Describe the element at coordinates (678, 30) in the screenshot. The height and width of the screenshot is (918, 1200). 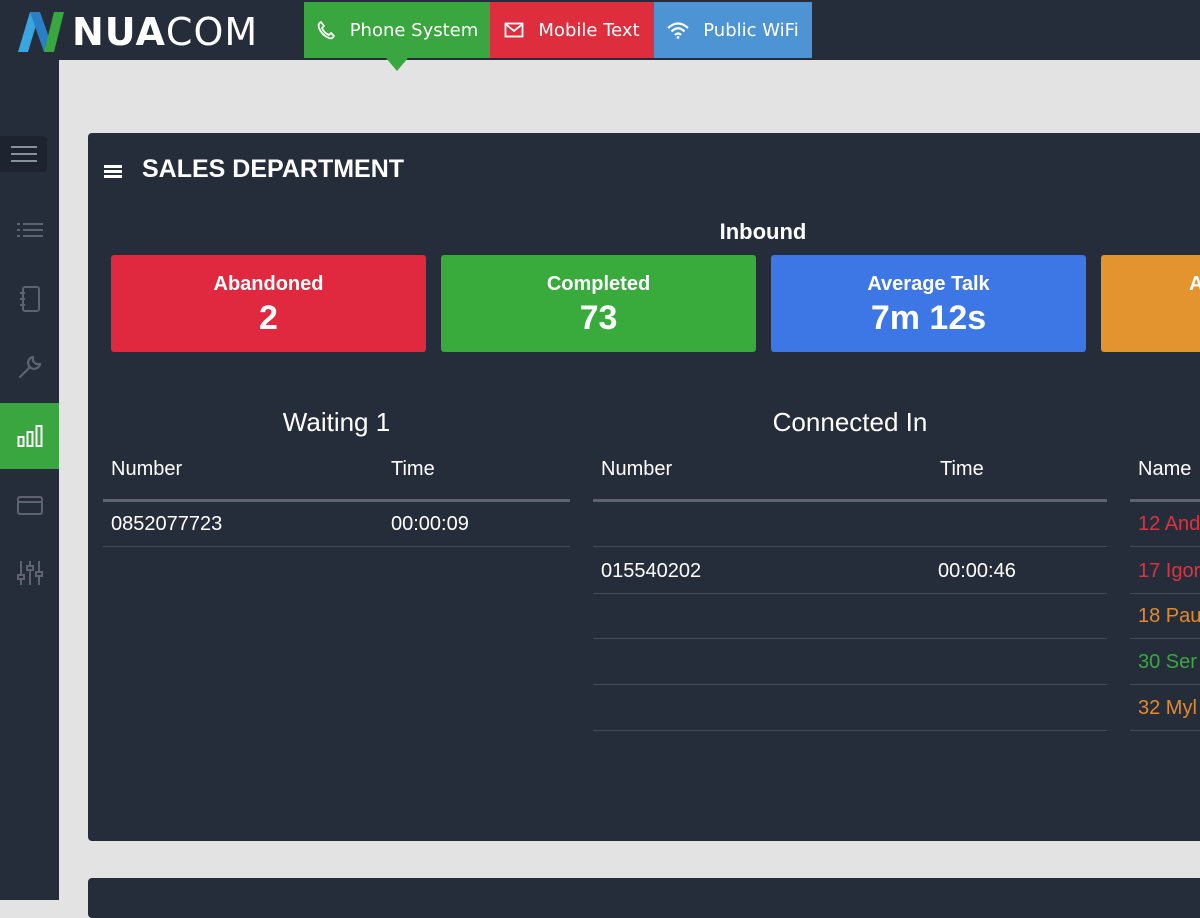
I see `wifi-icon` at that location.